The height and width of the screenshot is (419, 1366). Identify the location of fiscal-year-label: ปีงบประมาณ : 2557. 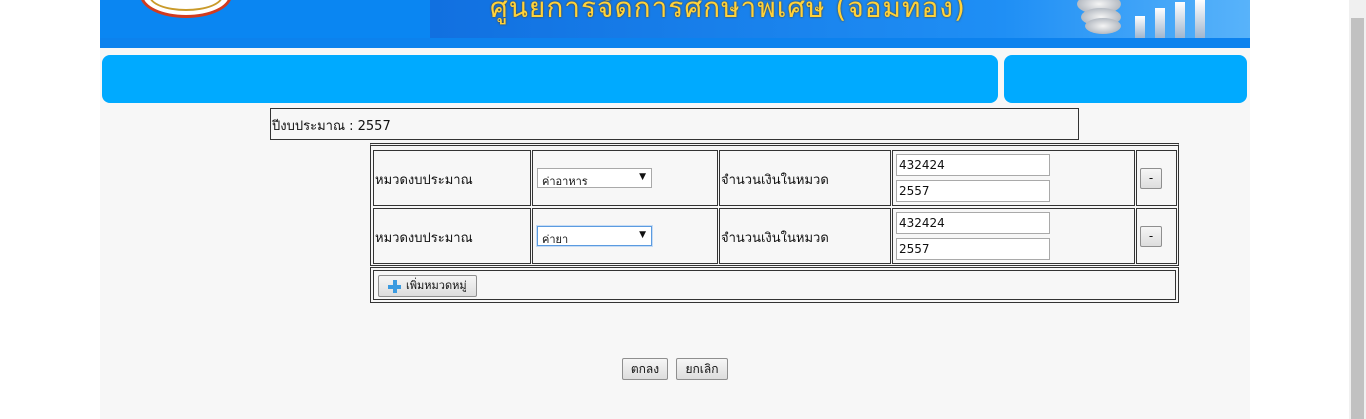
(331, 126).